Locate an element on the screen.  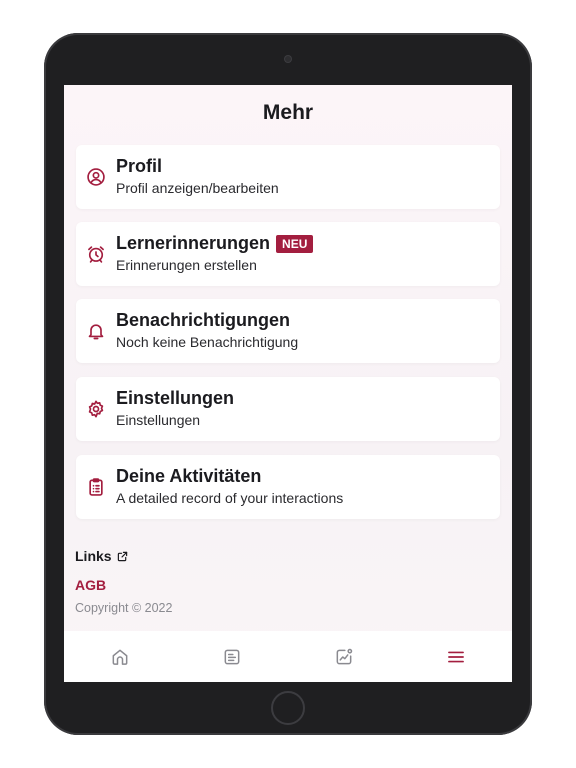
home-button is located at coordinates (288, 708).